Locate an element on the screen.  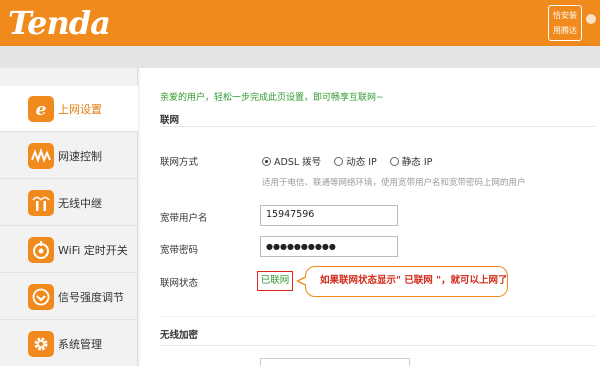
sidebar-item-system-management: 系统管理 is located at coordinates (69, 343).